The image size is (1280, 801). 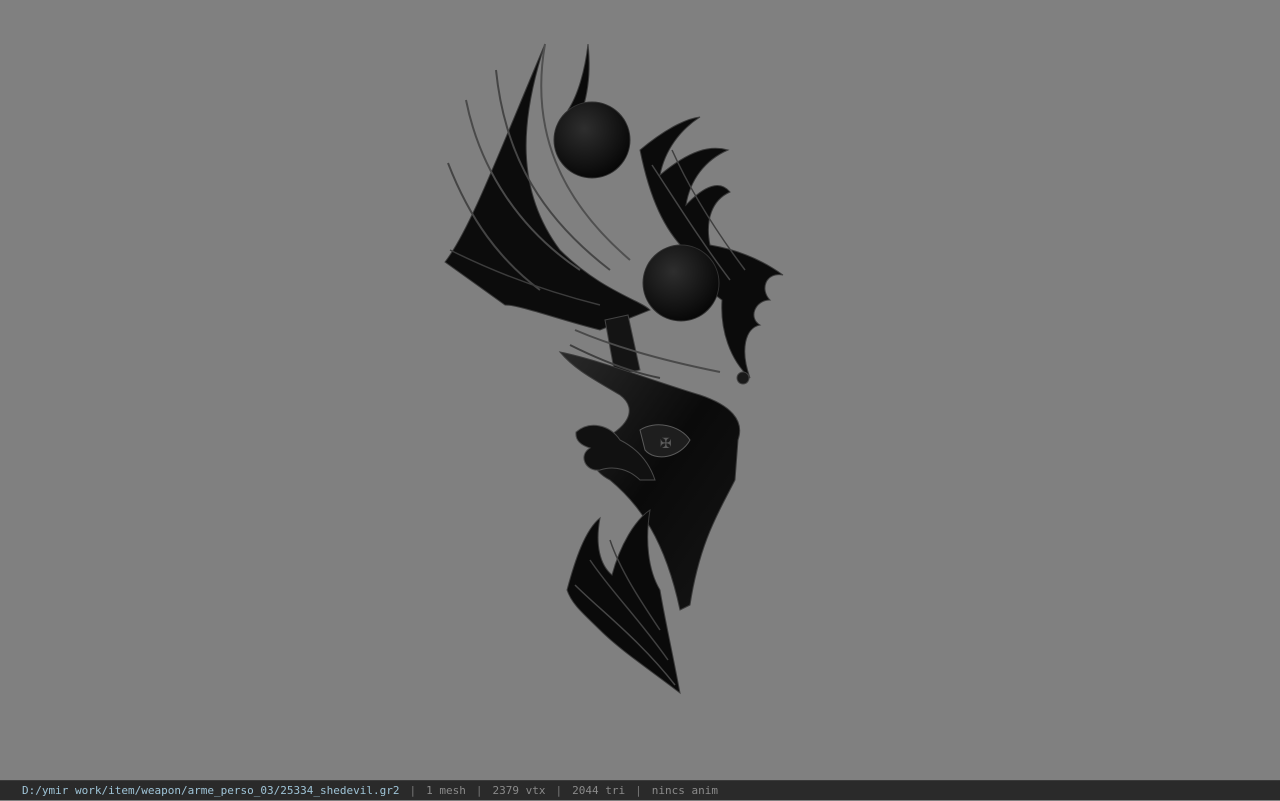 I want to click on status-mesh-count: 1 mesh, so click(x=446, y=790).